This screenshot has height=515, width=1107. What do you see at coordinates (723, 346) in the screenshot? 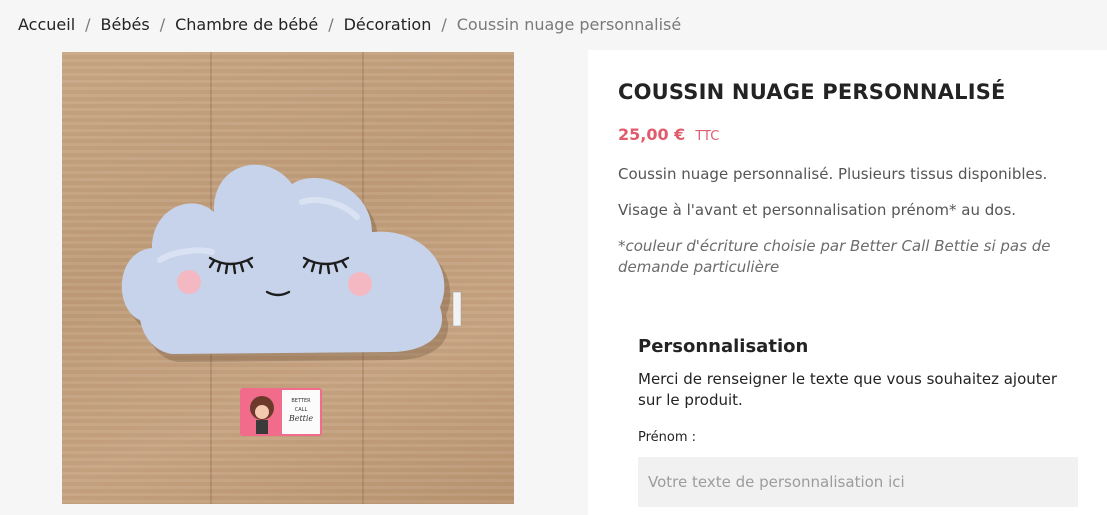
I see `personalisation-title: Personnalisation` at bounding box center [723, 346].